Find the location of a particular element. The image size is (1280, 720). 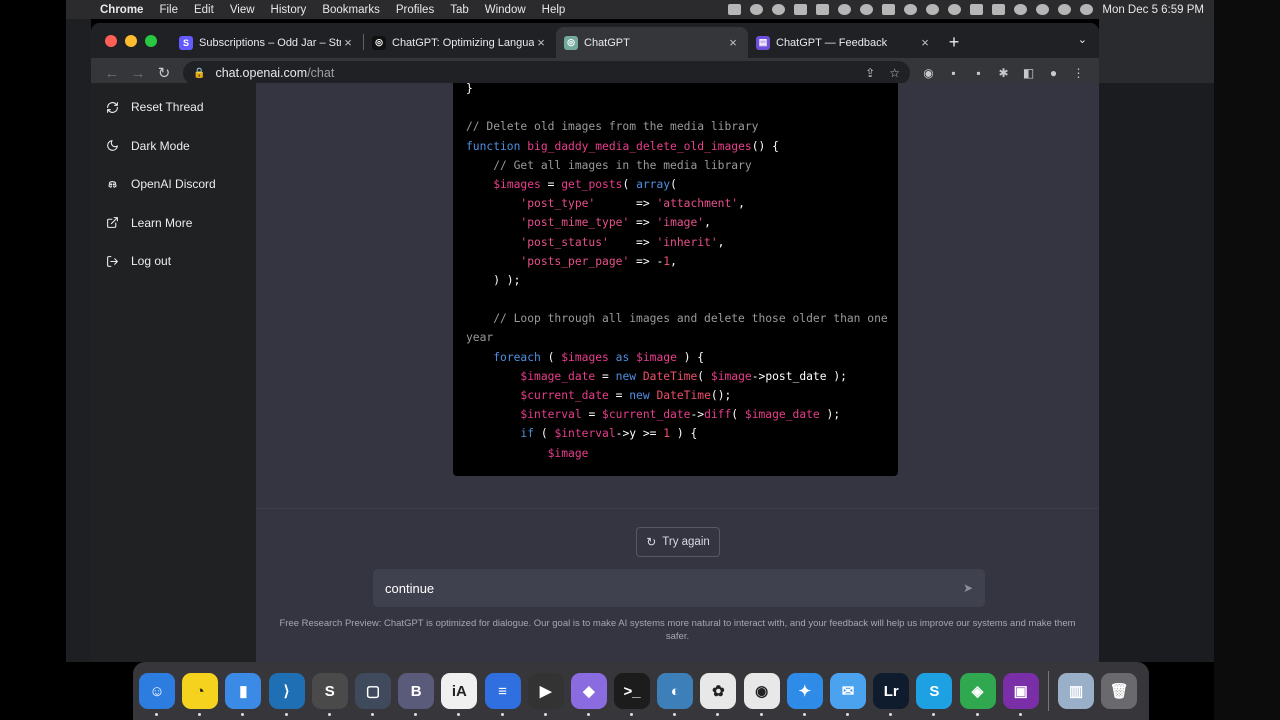

dock-bookmarks-app-icon: ▮ is located at coordinates (243, 694).